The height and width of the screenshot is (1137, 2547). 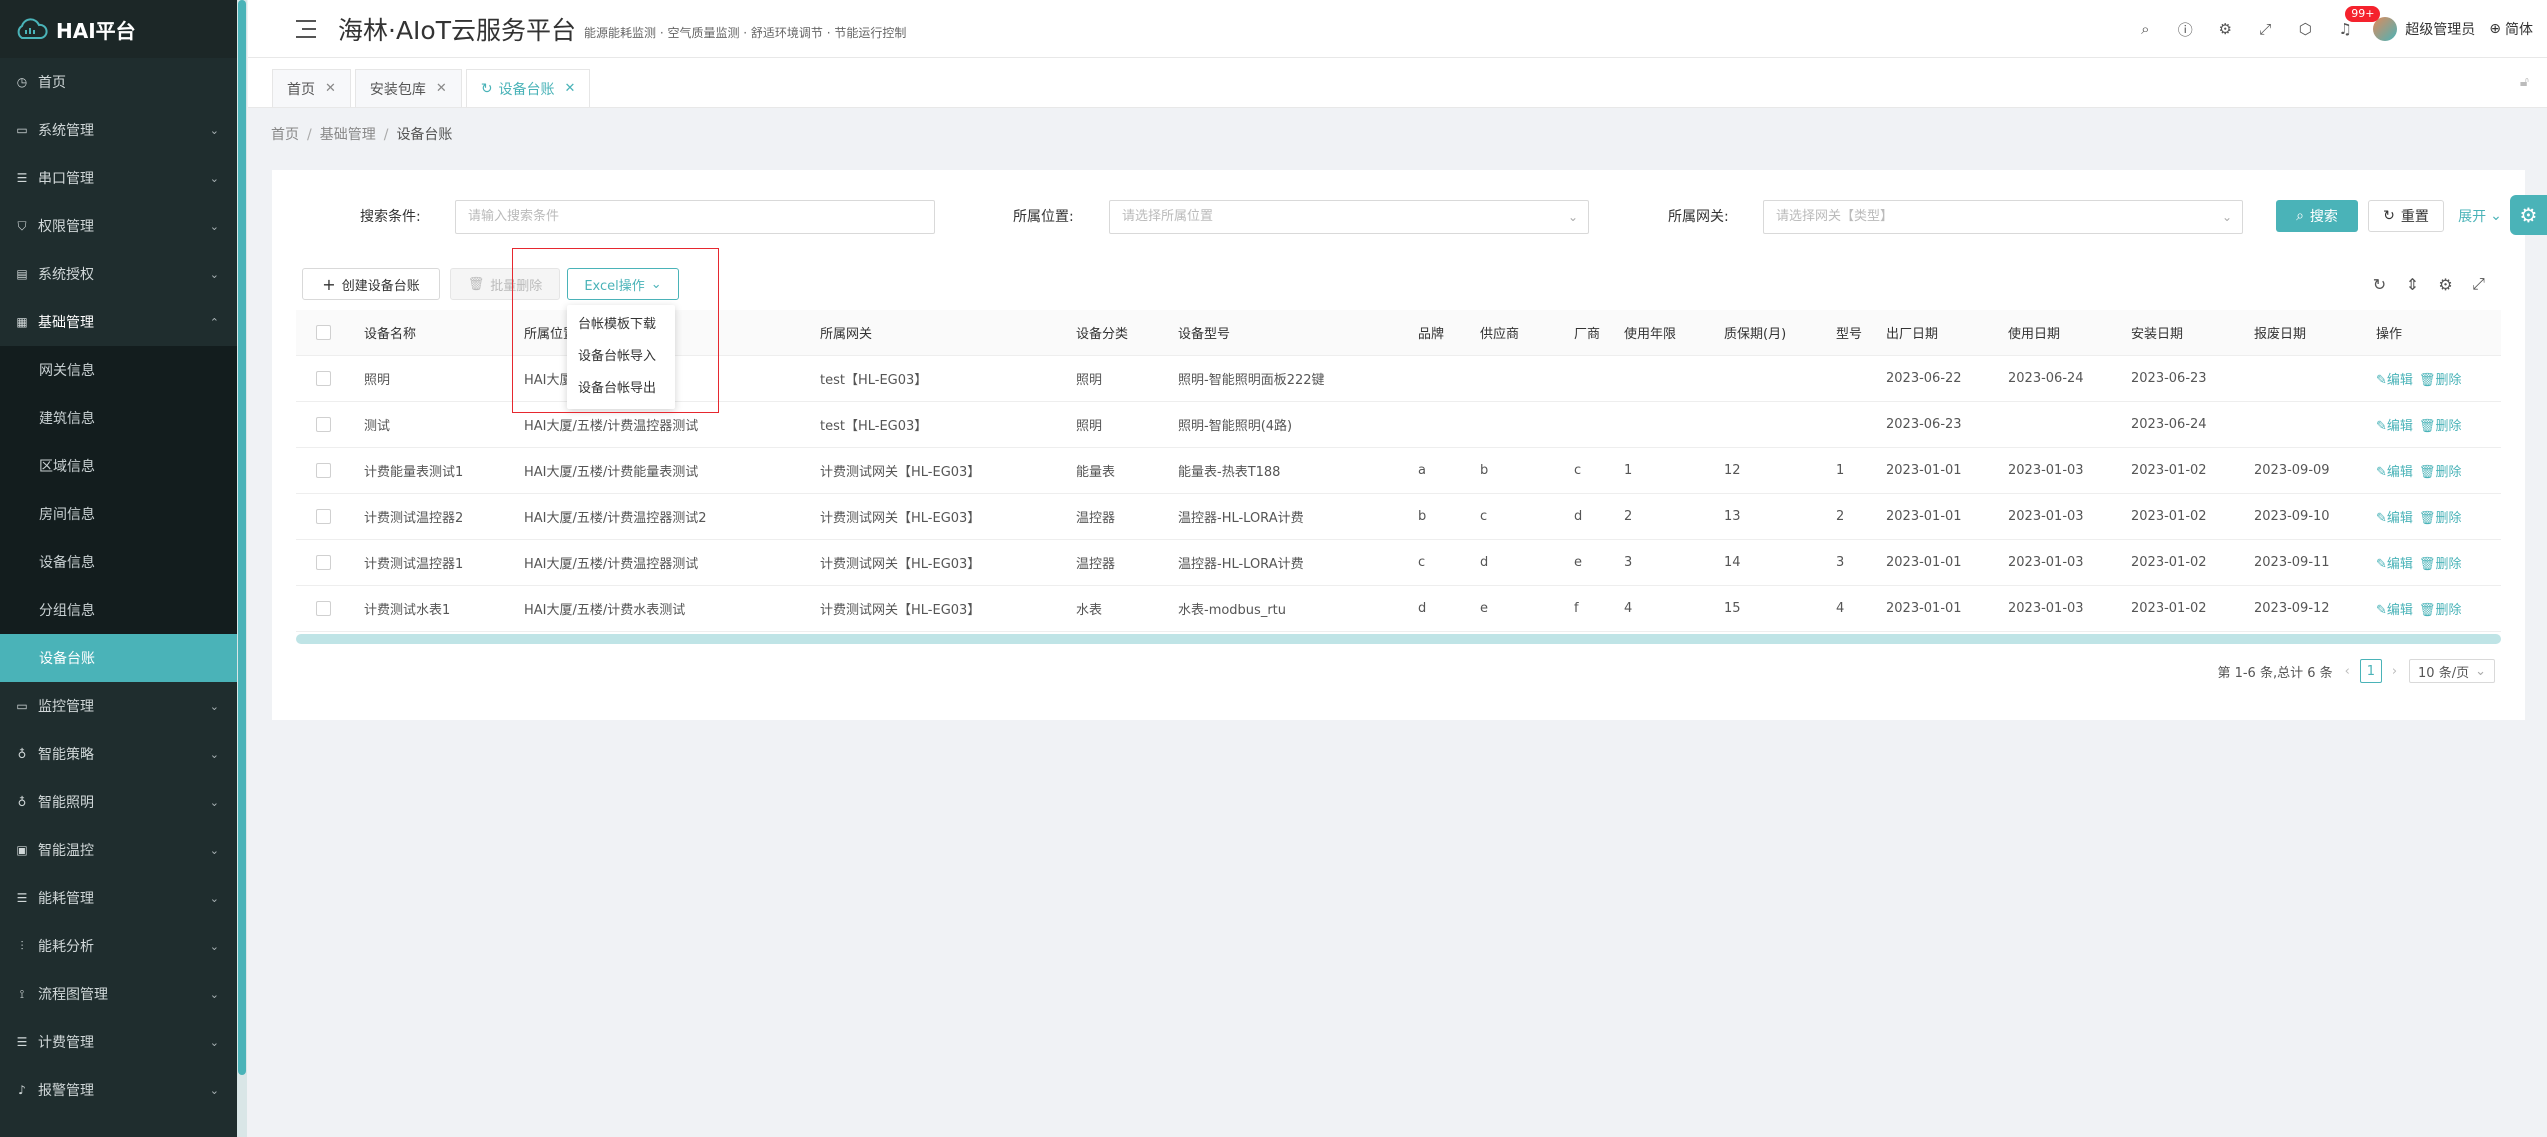 What do you see at coordinates (2305, 29) in the screenshot?
I see `cube-icon: ⬡` at bounding box center [2305, 29].